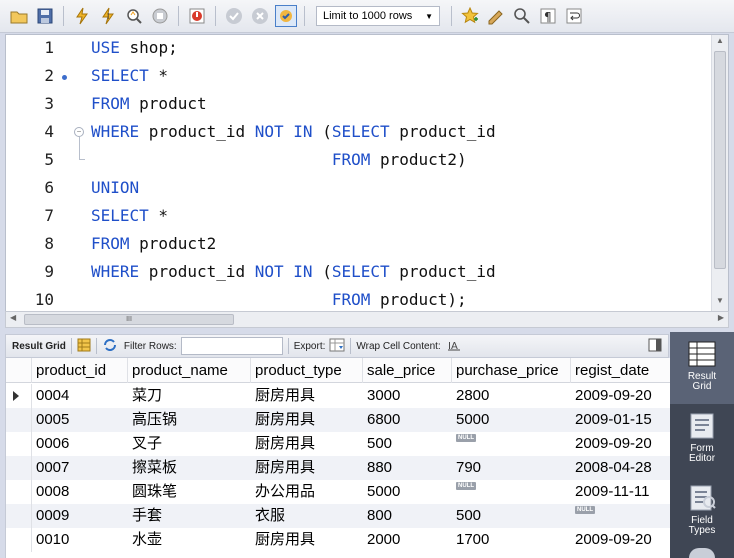 The width and height of the screenshot is (734, 558). I want to click on table-cell: 2009-01-15, so click(620, 420).